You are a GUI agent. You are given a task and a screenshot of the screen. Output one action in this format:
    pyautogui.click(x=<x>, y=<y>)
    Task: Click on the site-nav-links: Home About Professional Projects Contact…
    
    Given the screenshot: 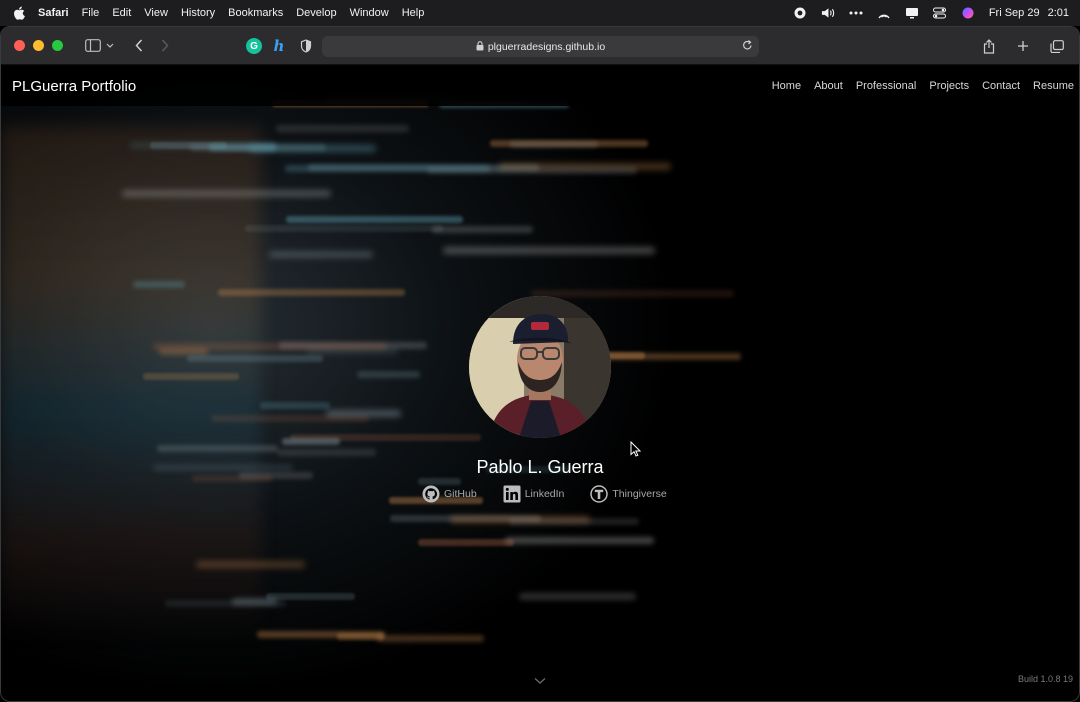 What is the action you would take?
    pyautogui.click(x=923, y=86)
    